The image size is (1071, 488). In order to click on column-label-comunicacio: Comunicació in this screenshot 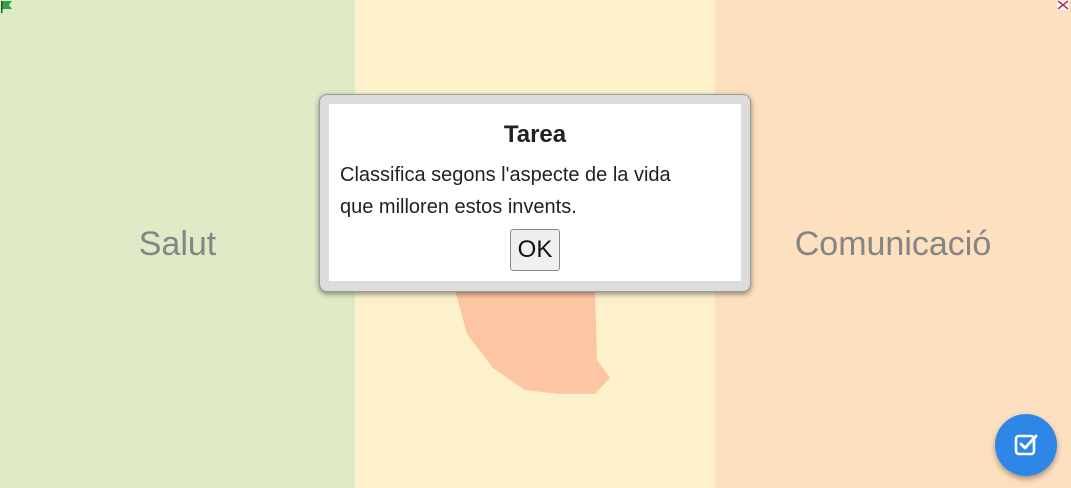, I will do `click(893, 244)`.